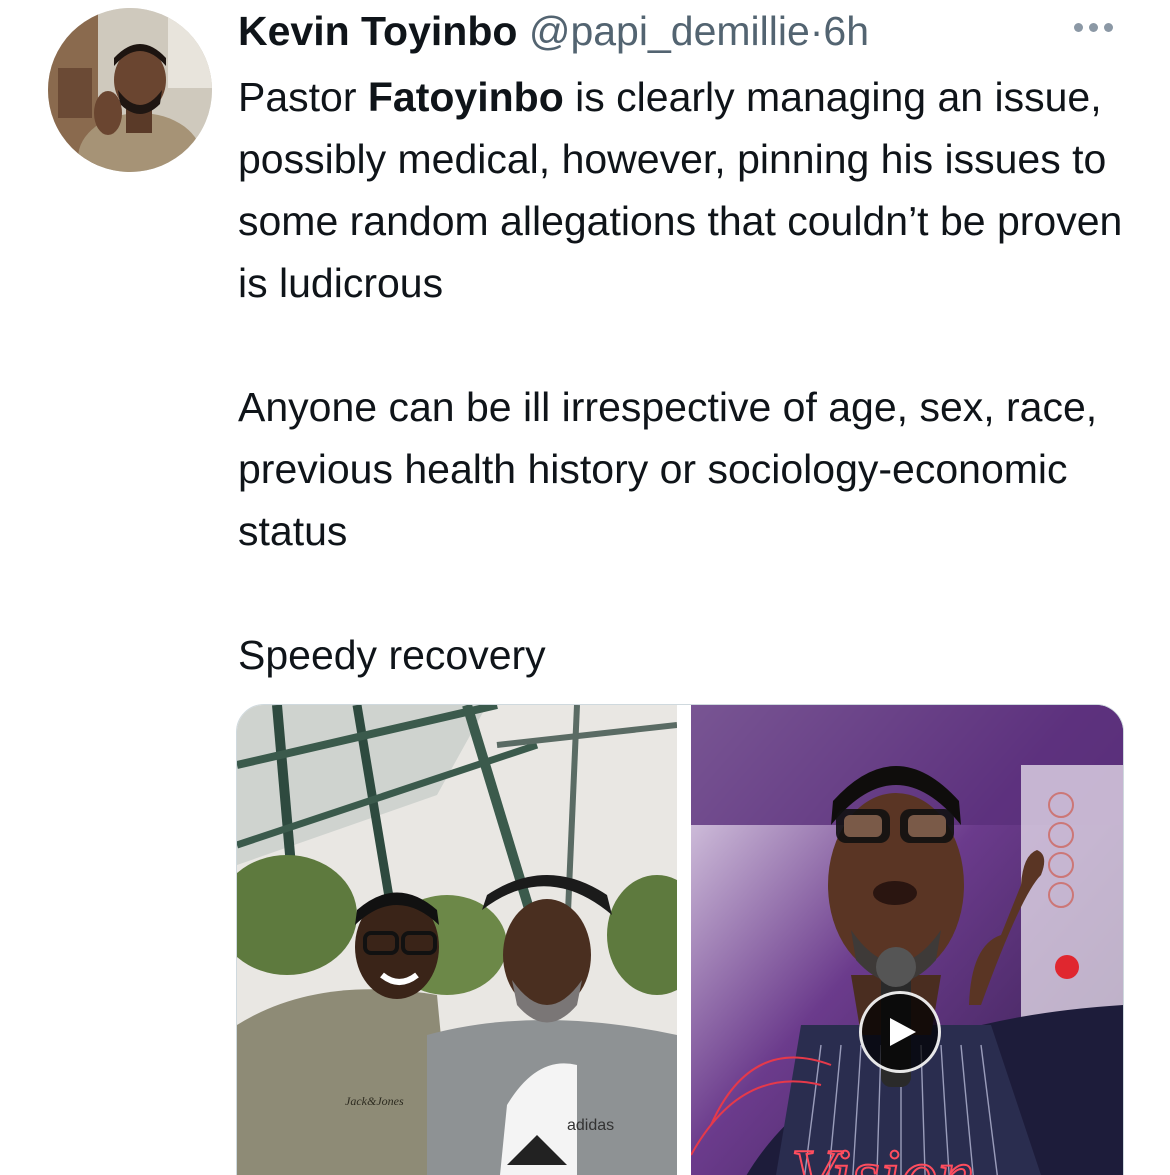 The width and height of the screenshot is (1170, 1175). Describe the element at coordinates (903, 1032) in the screenshot. I see `play-icon` at that location.